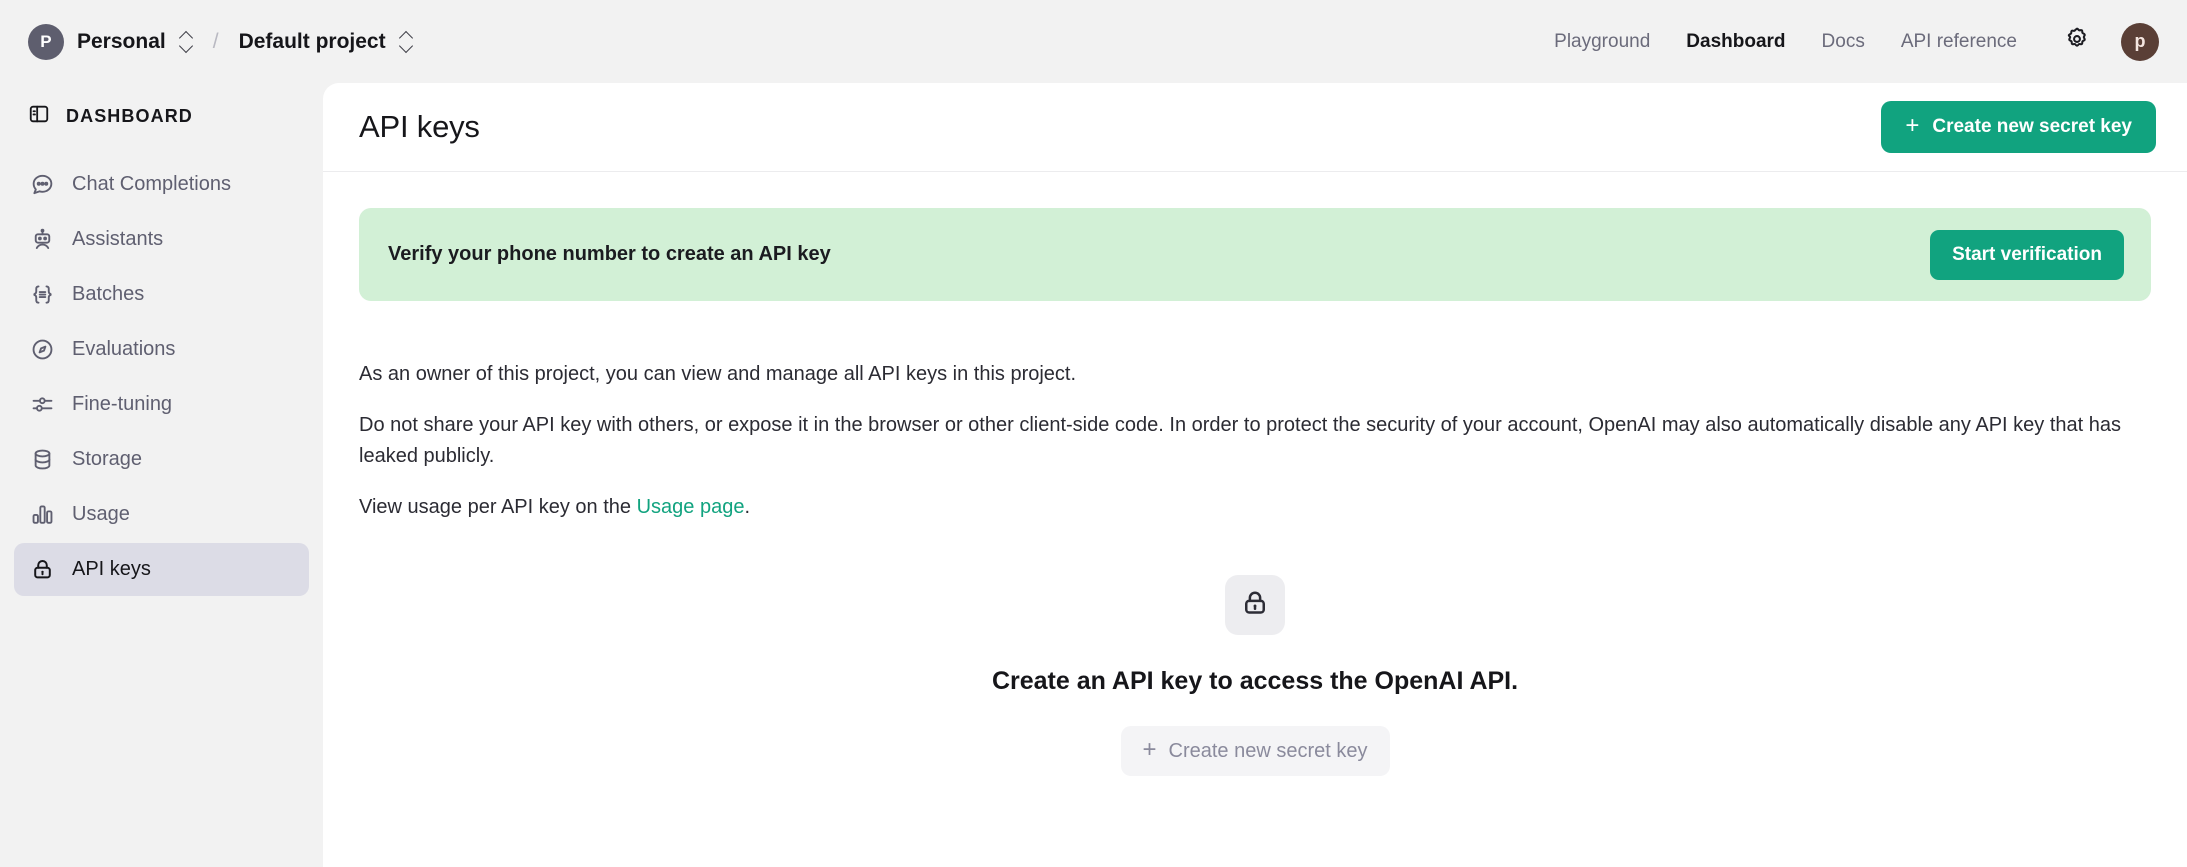  Describe the element at coordinates (691, 507) in the screenshot. I see `usage-page-link: Usage page` at that location.